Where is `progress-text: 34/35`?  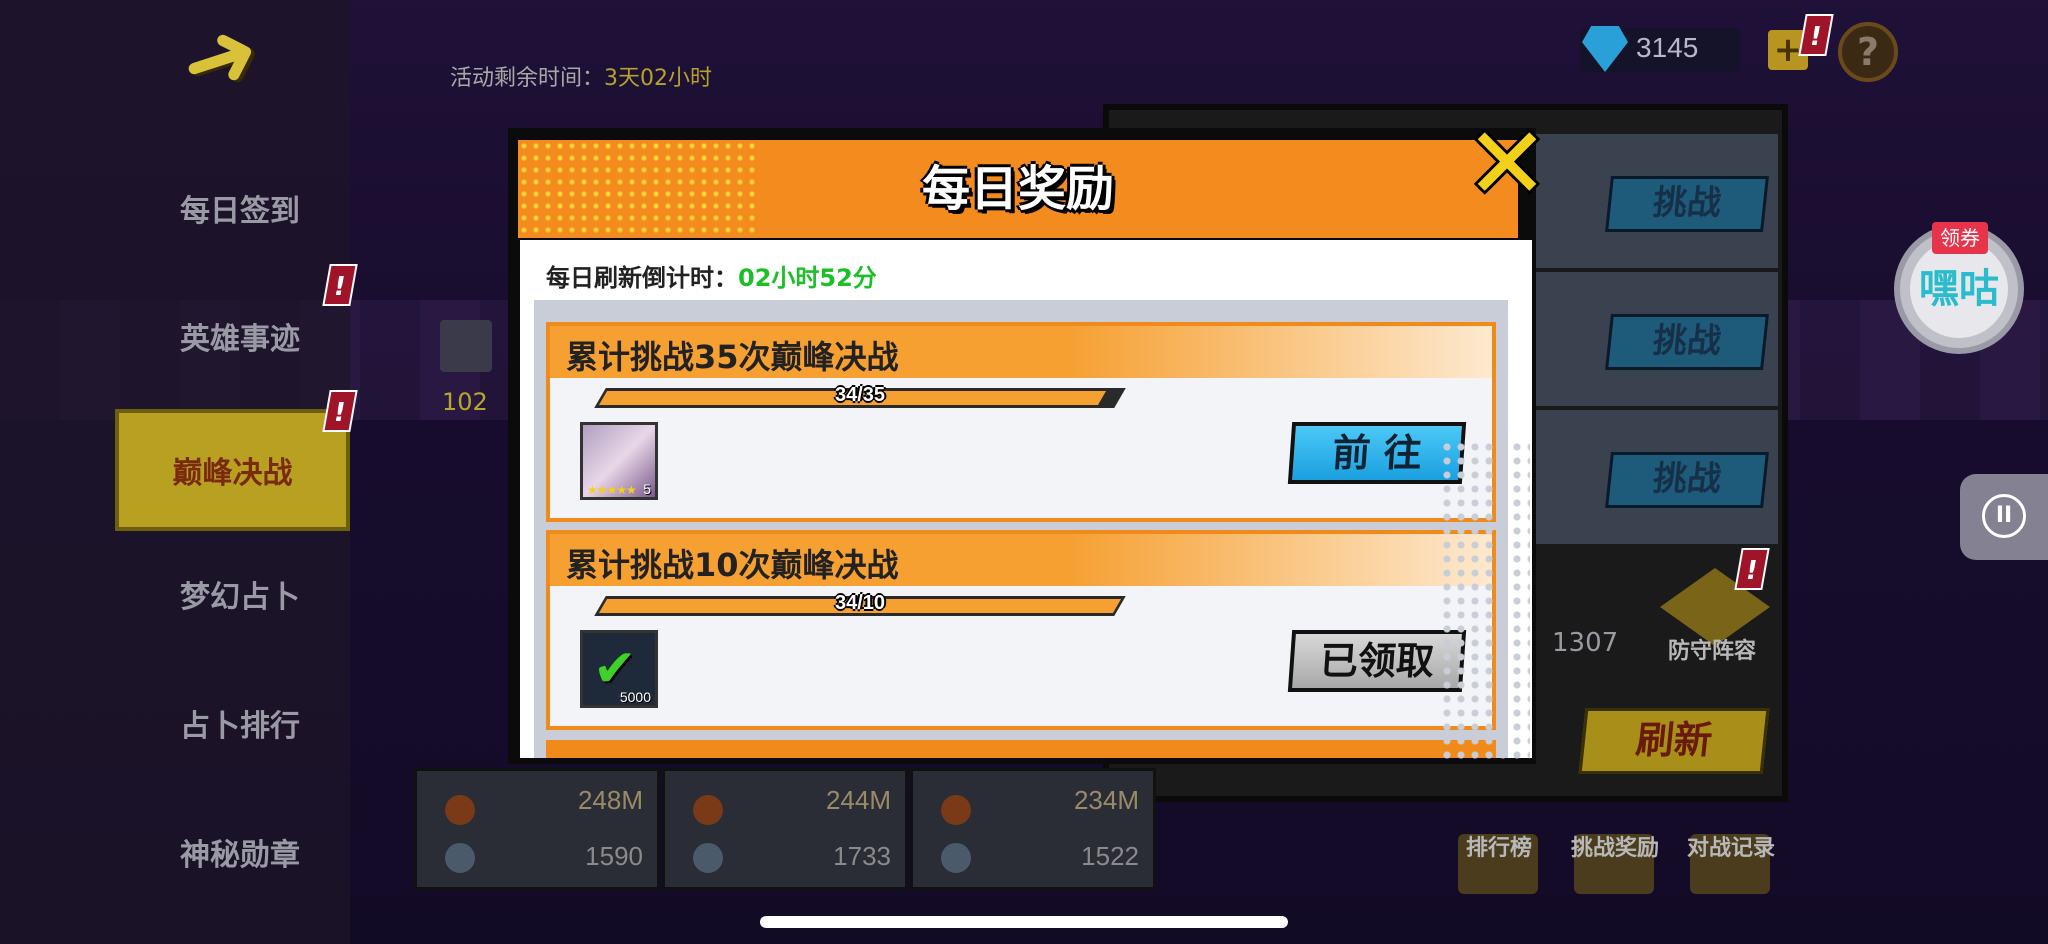
progress-text: 34/35 is located at coordinates (860, 395).